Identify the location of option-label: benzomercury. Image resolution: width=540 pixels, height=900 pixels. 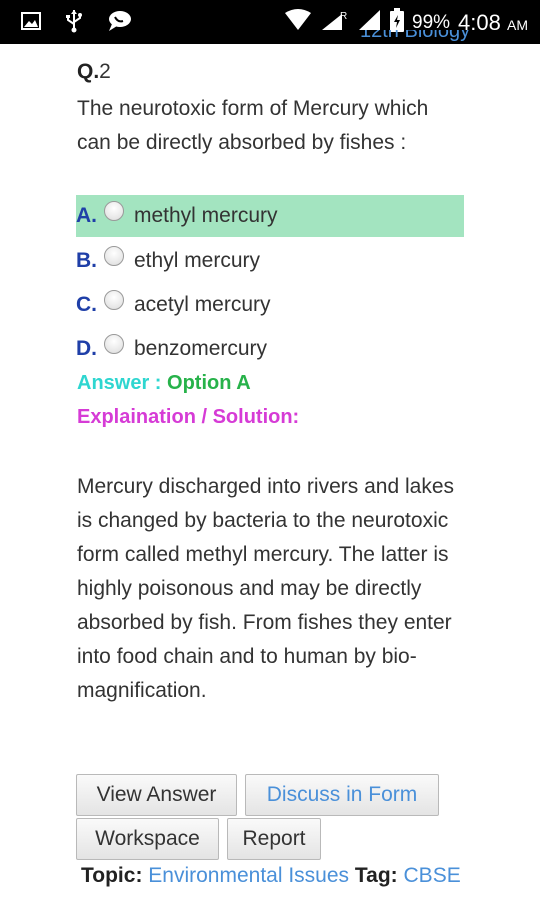
(201, 348).